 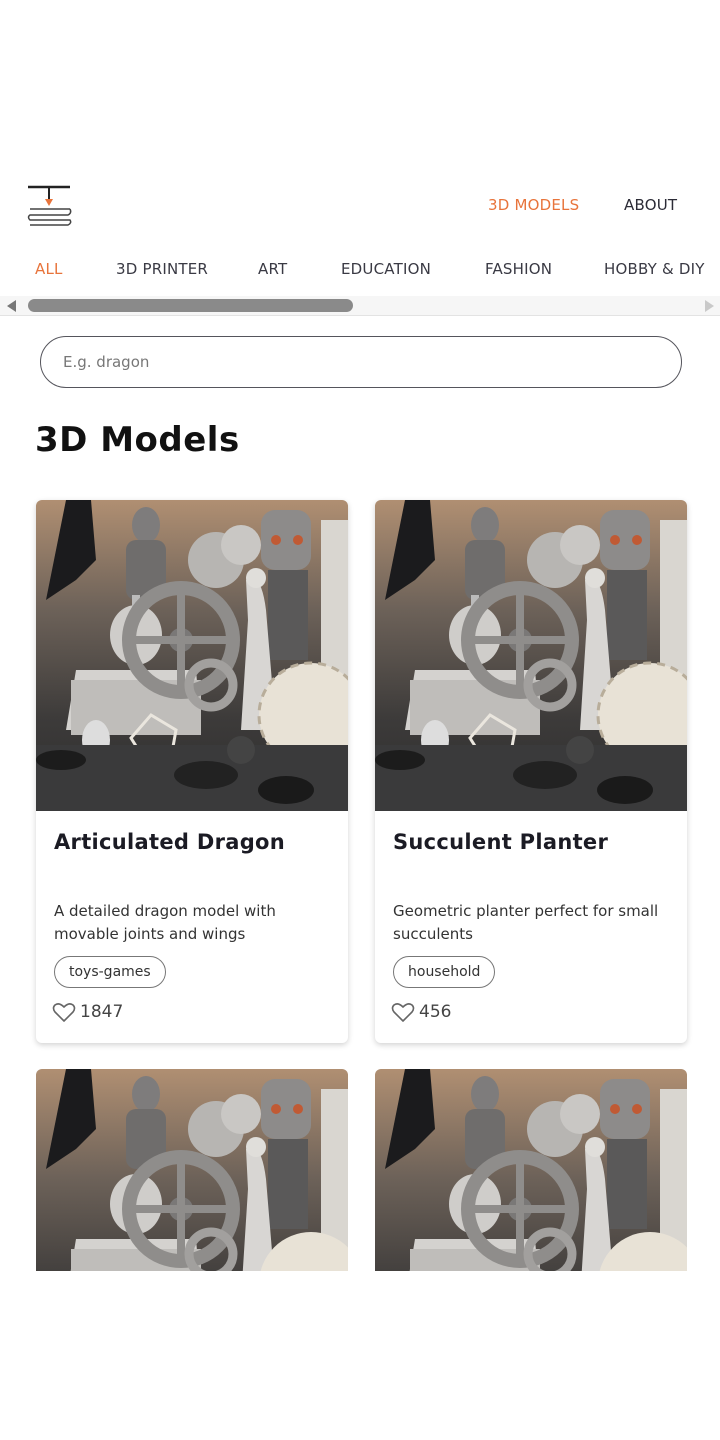 What do you see at coordinates (169, 842) in the screenshot?
I see `model-title: Articulated Dragon` at bounding box center [169, 842].